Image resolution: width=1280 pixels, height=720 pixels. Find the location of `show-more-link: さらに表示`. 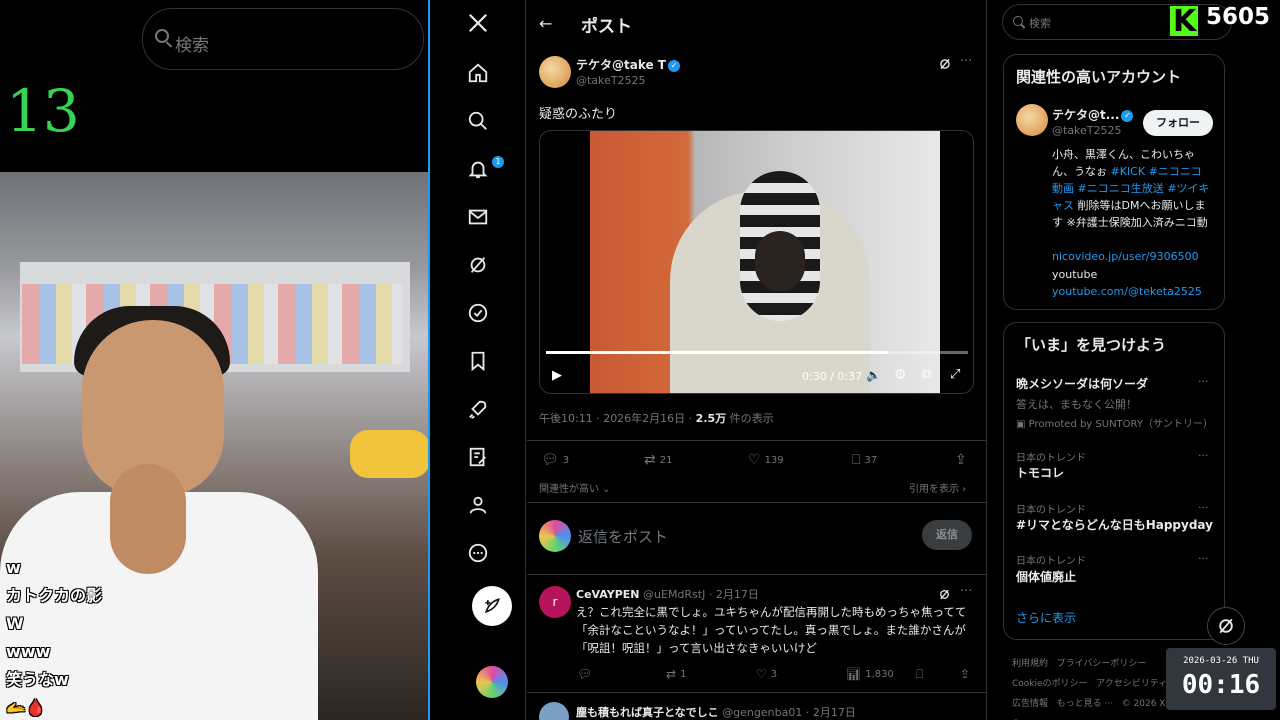

show-more-link: さらに表示 is located at coordinates (1046, 617).